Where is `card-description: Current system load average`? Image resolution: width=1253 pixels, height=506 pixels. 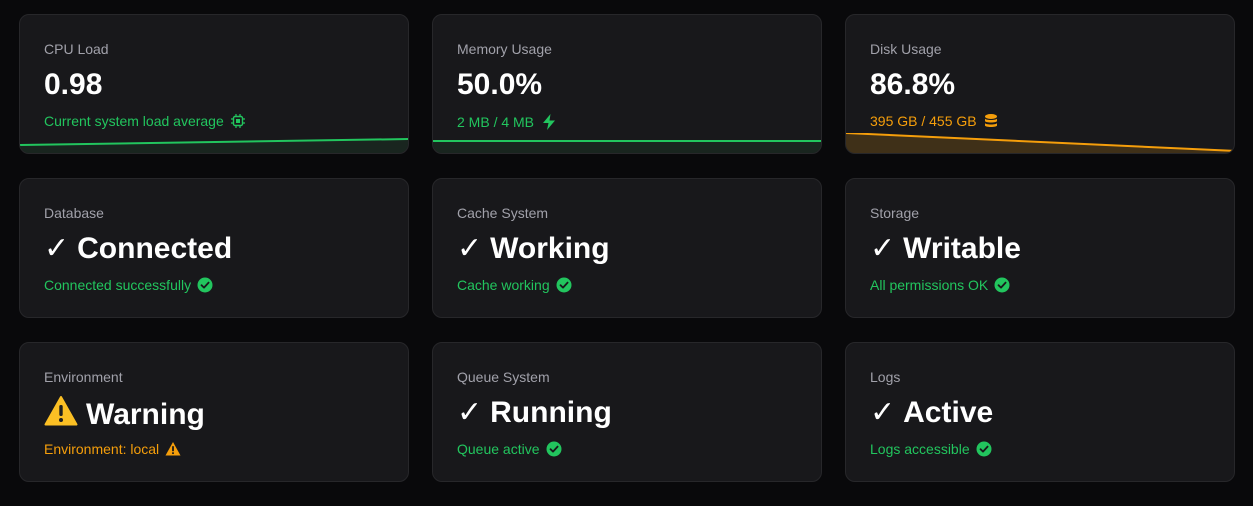
card-description: Current system load average is located at coordinates (145, 121).